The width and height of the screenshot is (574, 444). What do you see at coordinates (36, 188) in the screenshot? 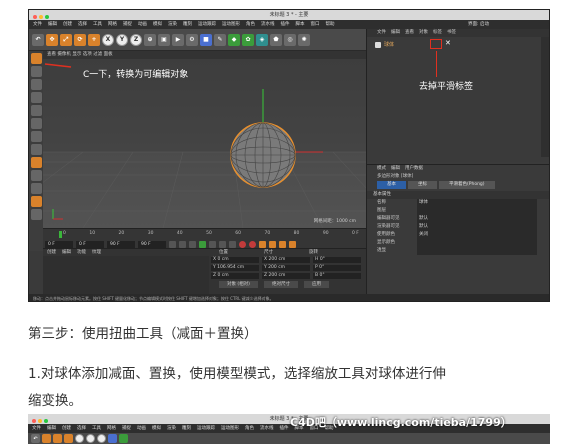
I see `grid-icon` at bounding box center [36, 188].